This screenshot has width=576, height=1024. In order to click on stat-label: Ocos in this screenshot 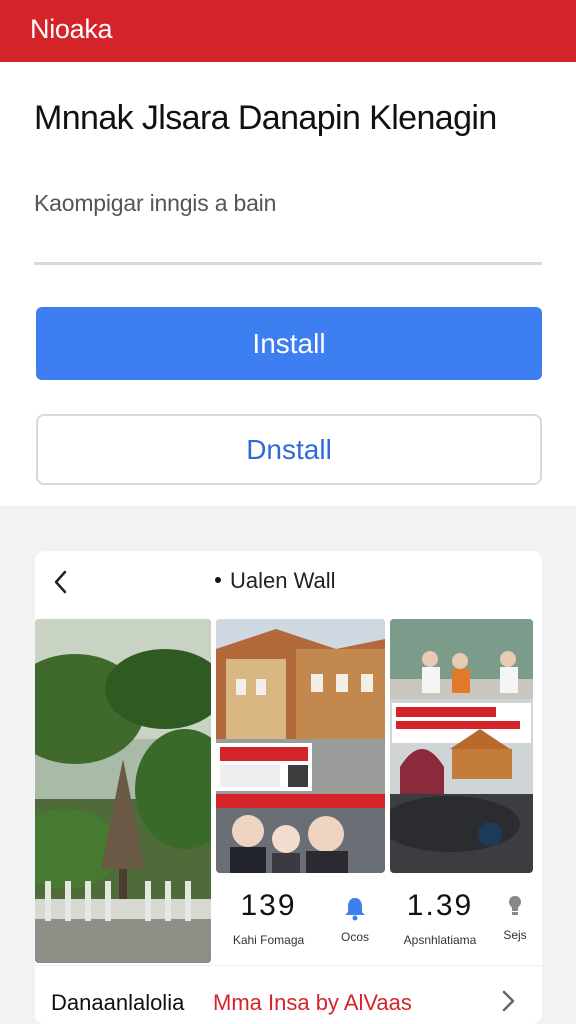, I will do `click(354, 937)`.